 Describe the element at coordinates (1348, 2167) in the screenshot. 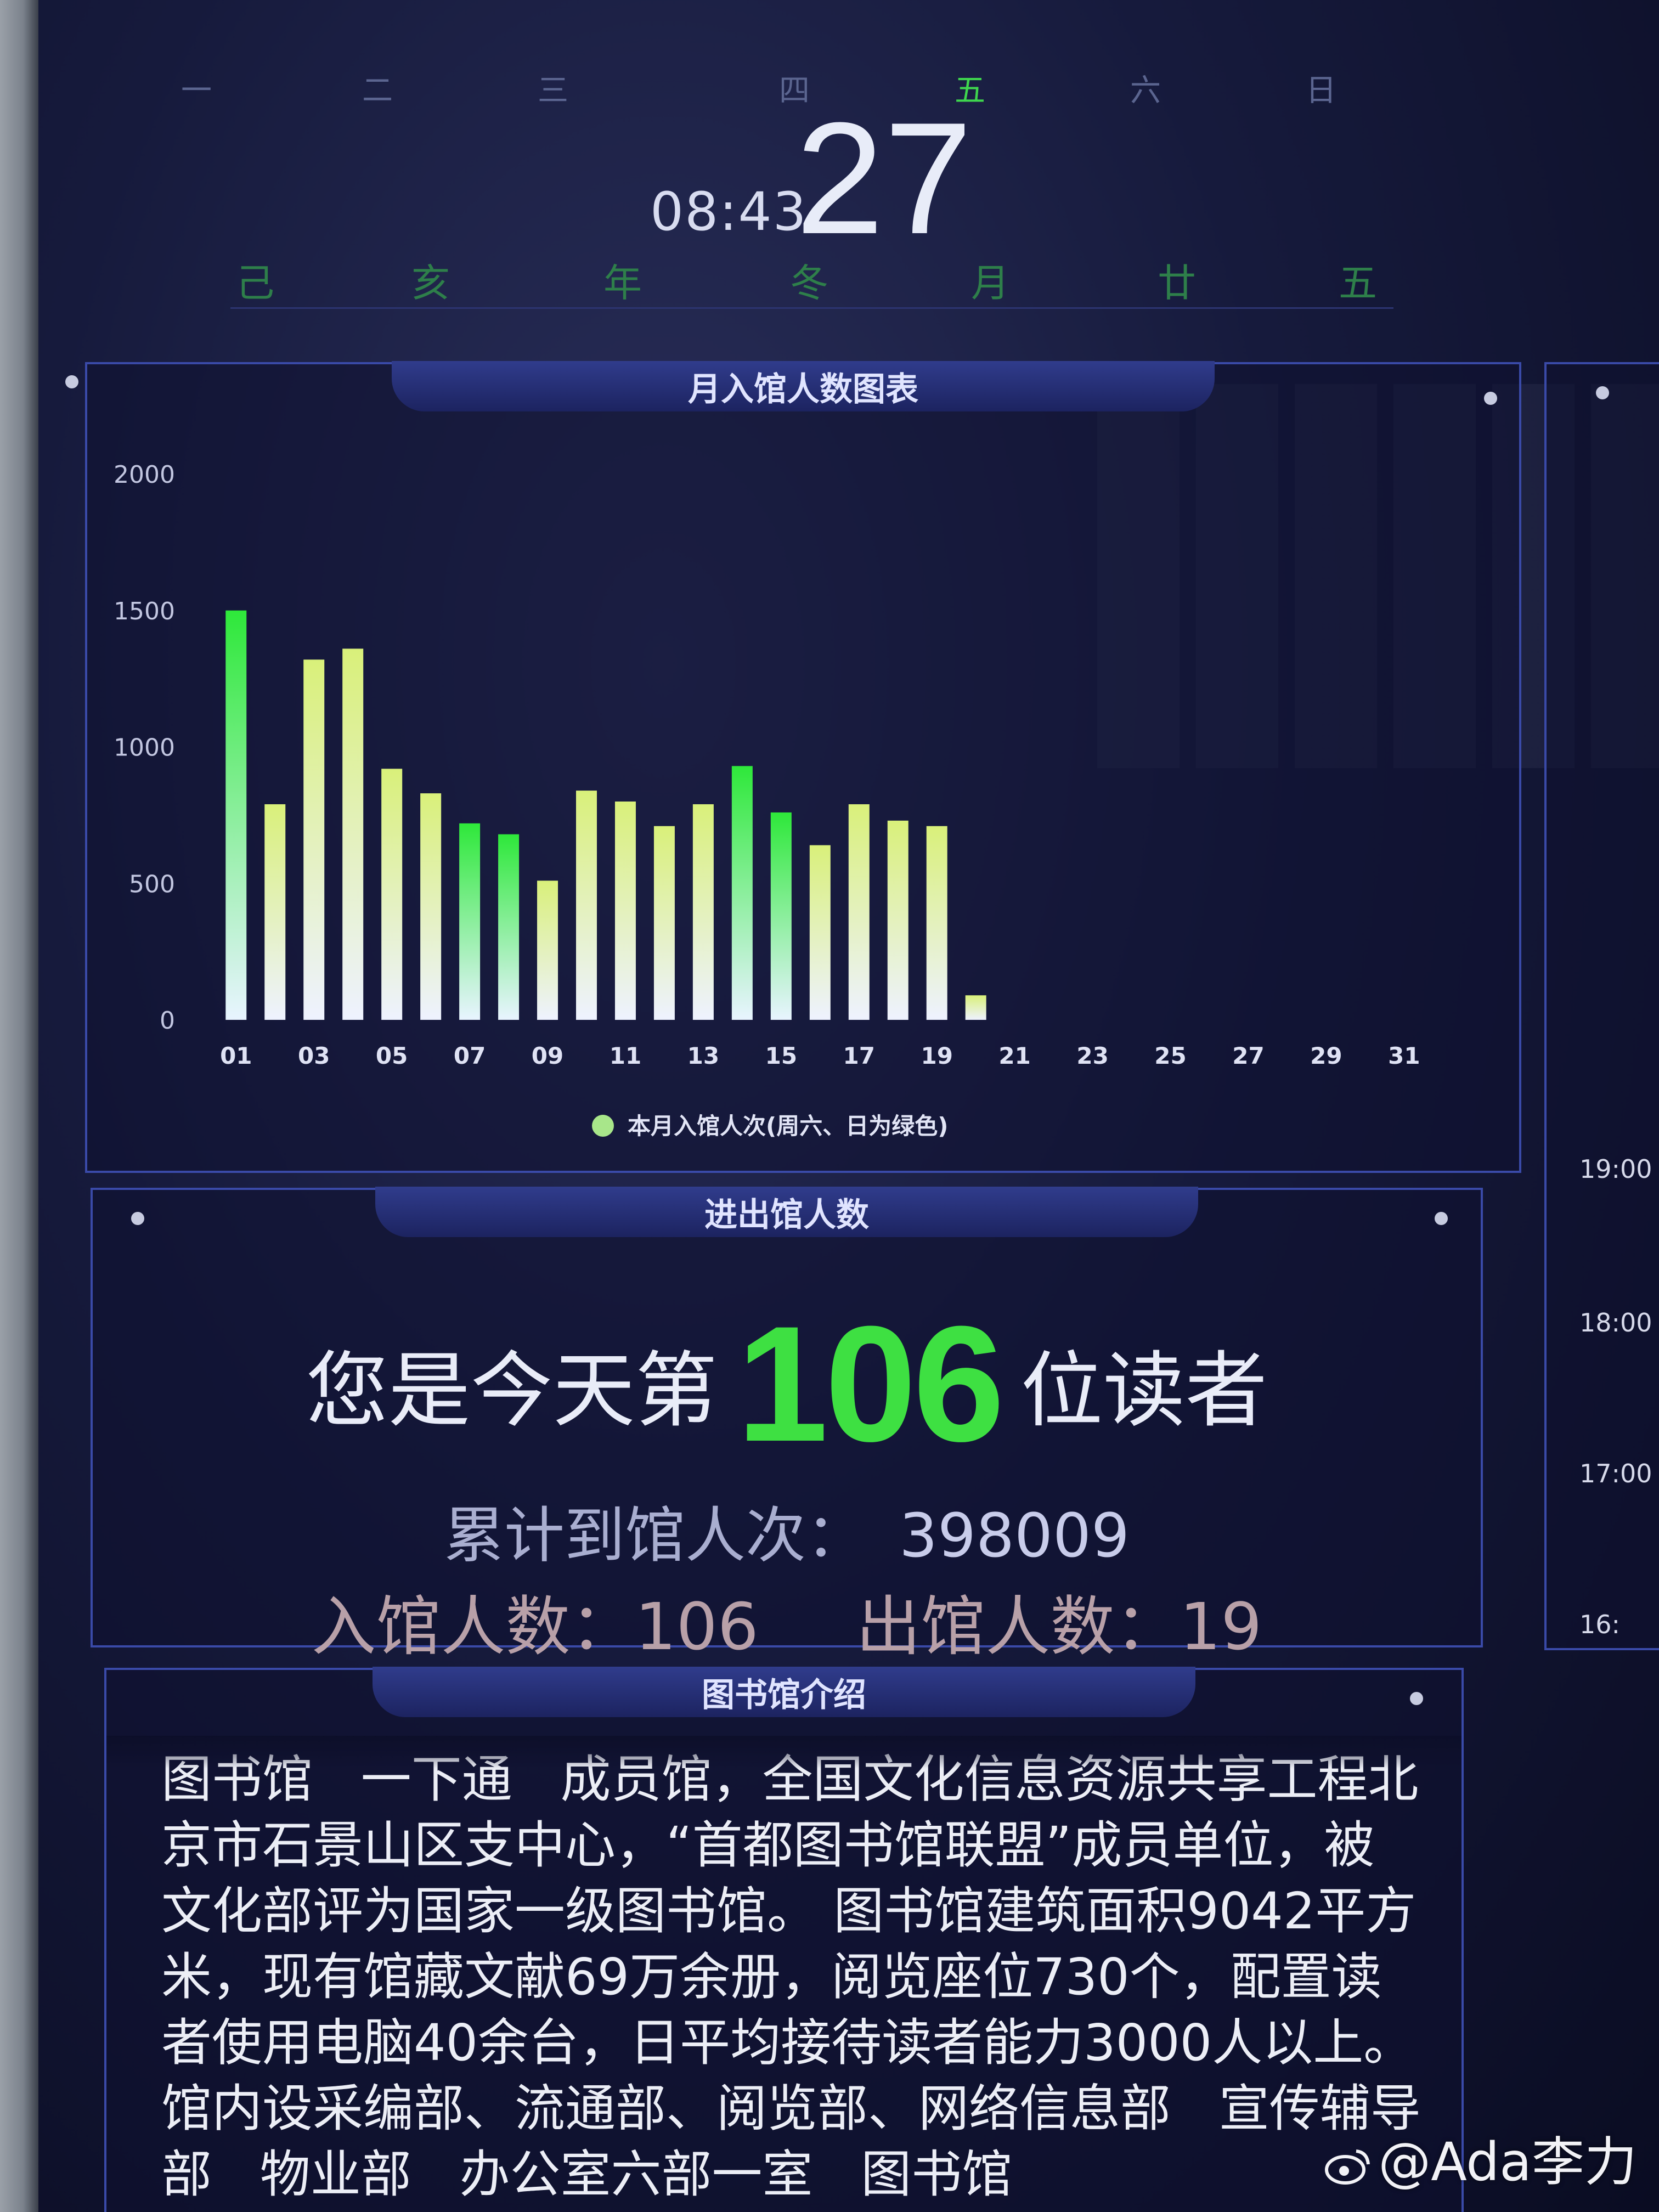

I see `weibo-icon` at that location.